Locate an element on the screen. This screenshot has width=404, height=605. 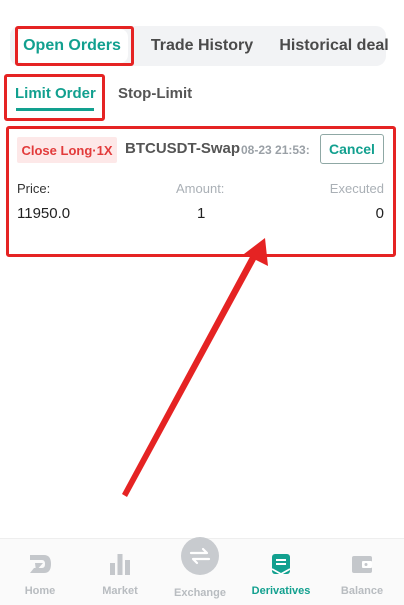
nav-market: Market is located at coordinates (120, 572).